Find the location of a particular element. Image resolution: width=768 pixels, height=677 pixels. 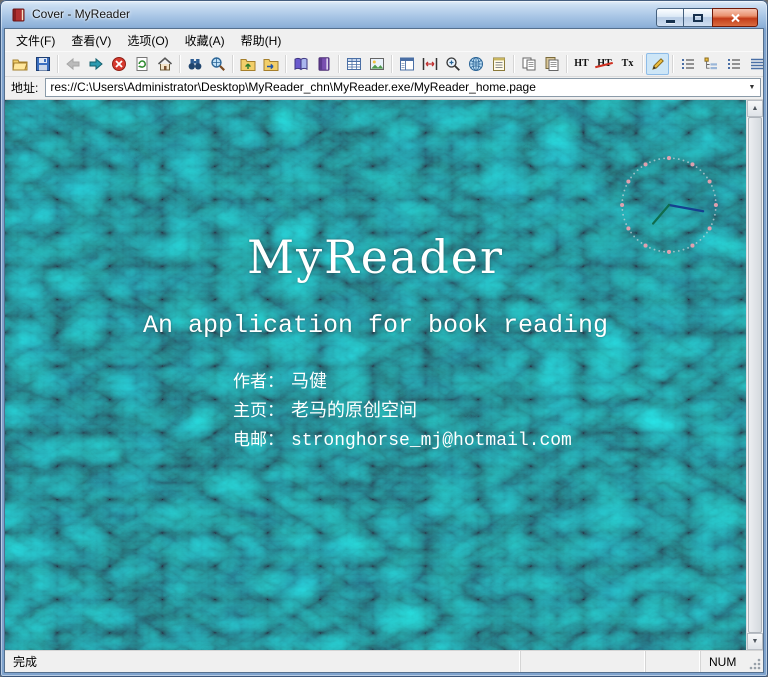

notes-icon is located at coordinates (499, 64).